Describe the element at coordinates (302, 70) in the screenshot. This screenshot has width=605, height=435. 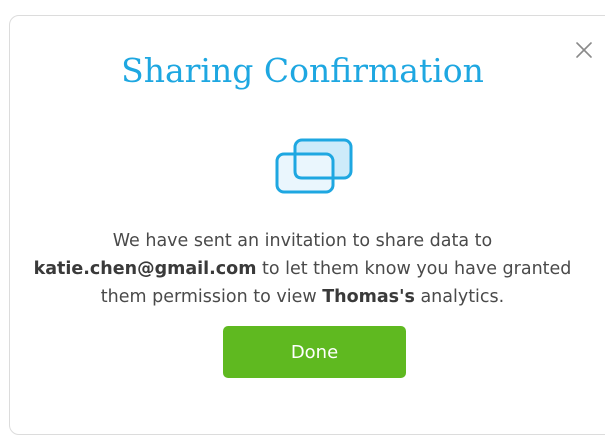
I see `dialog-title: Sharing Confirmation` at that location.